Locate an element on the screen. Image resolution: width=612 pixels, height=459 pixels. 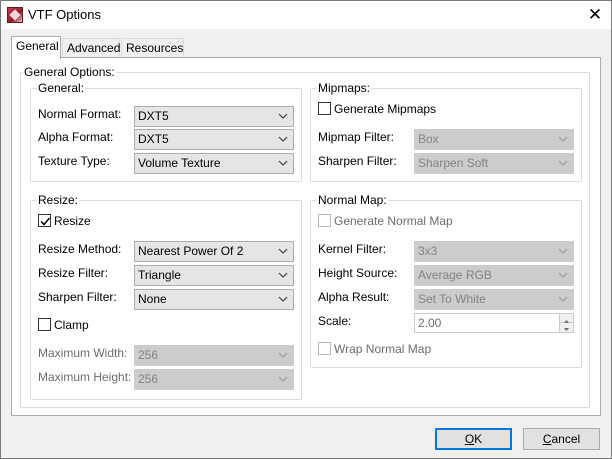
combo-value: 3x3 is located at coordinates (428, 251).